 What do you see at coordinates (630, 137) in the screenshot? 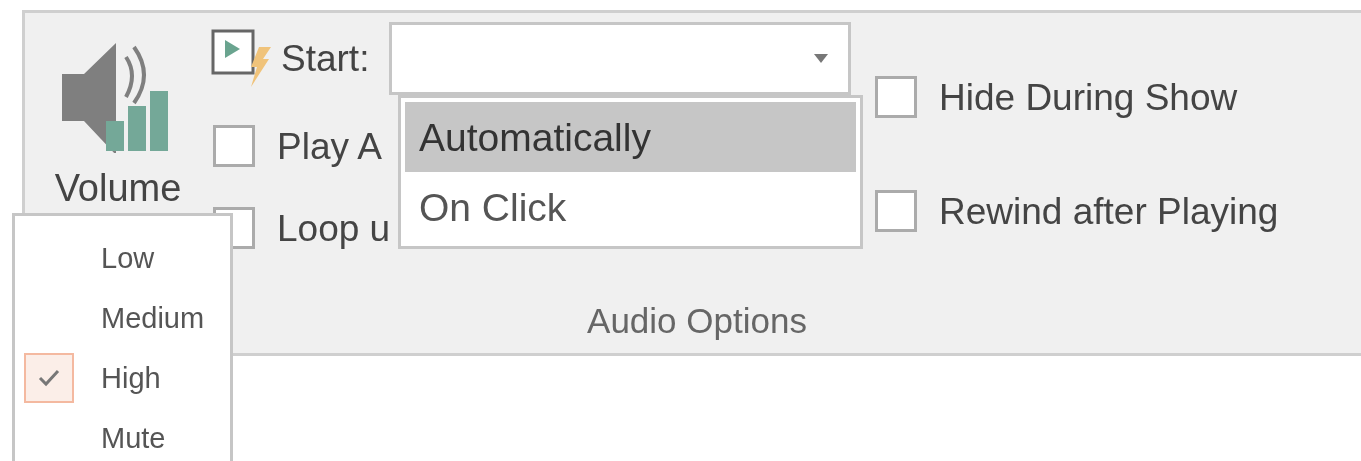
I see `dropdown-option: Automatically` at bounding box center [630, 137].